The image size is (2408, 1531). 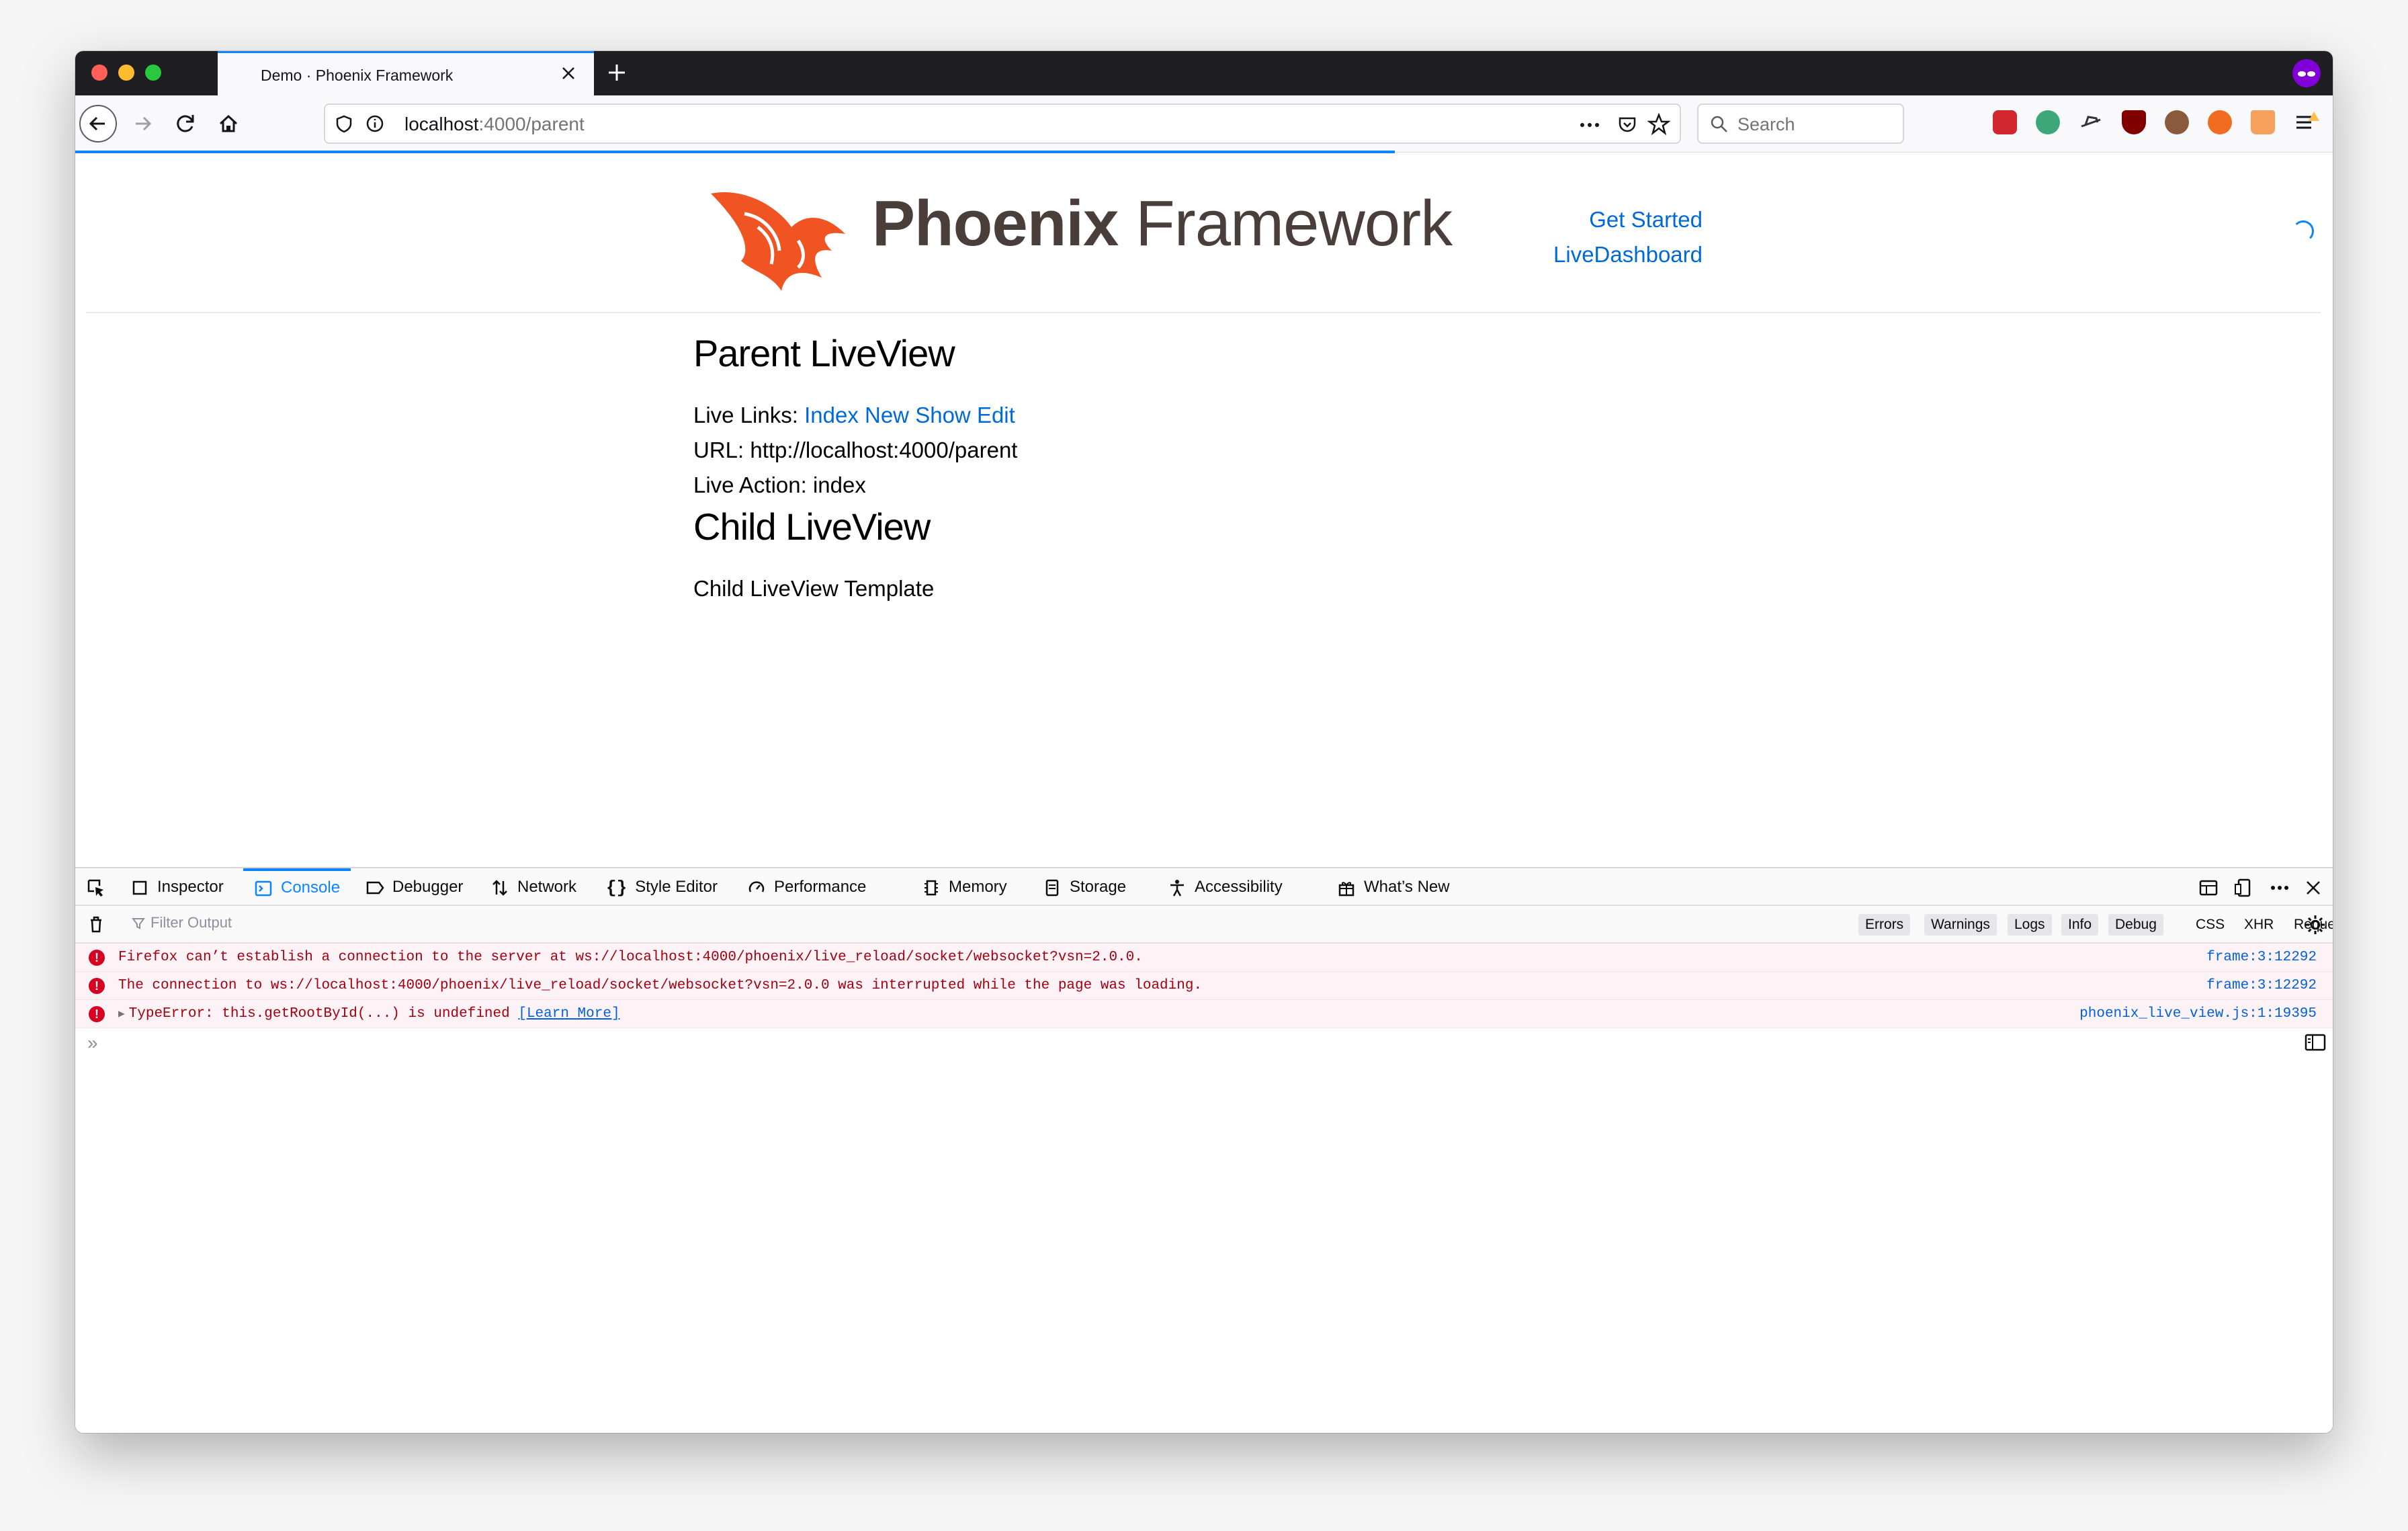 I want to click on child-template-text: Child LiveView Template, so click(x=814, y=588).